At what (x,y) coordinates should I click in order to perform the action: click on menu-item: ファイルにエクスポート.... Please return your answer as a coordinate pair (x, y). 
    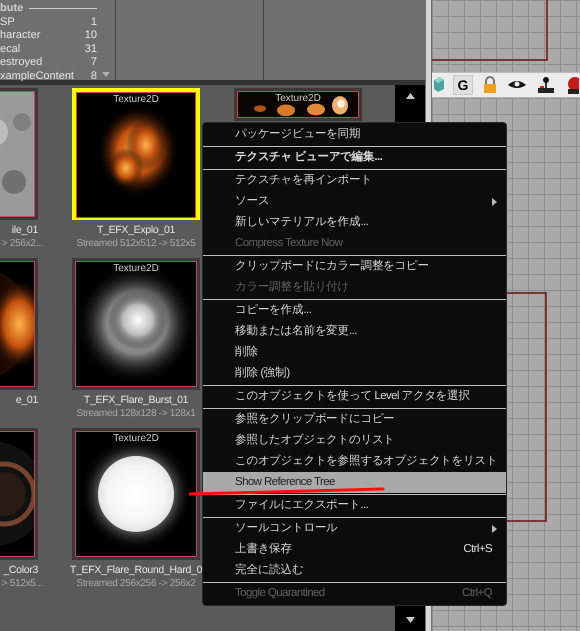
    Looking at the image, I should click on (354, 505).